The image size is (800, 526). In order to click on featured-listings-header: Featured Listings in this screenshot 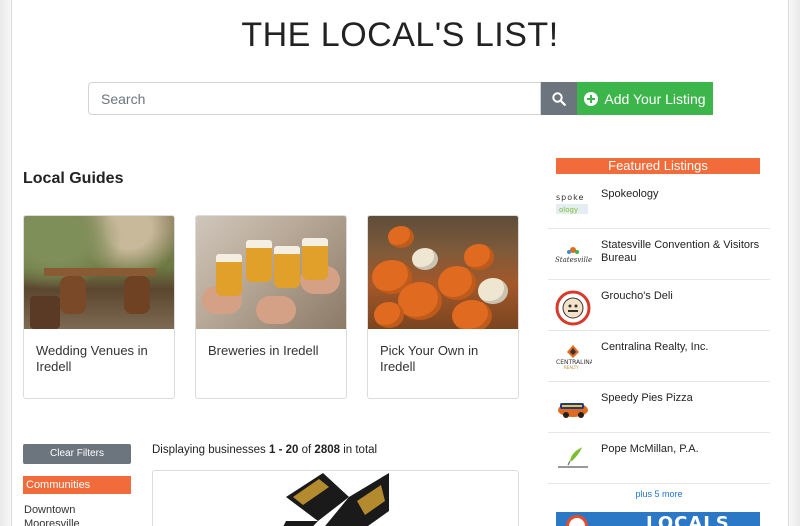, I will do `click(658, 166)`.